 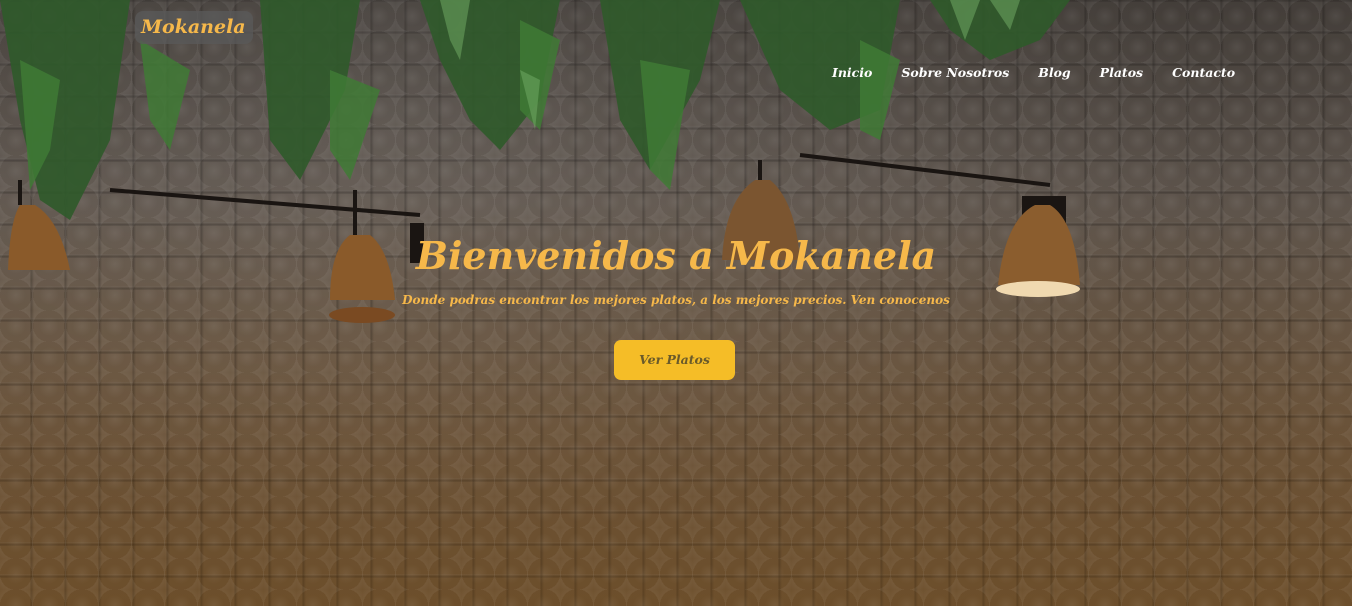 What do you see at coordinates (1054, 73) in the screenshot?
I see `nav-item-blog: Blog` at bounding box center [1054, 73].